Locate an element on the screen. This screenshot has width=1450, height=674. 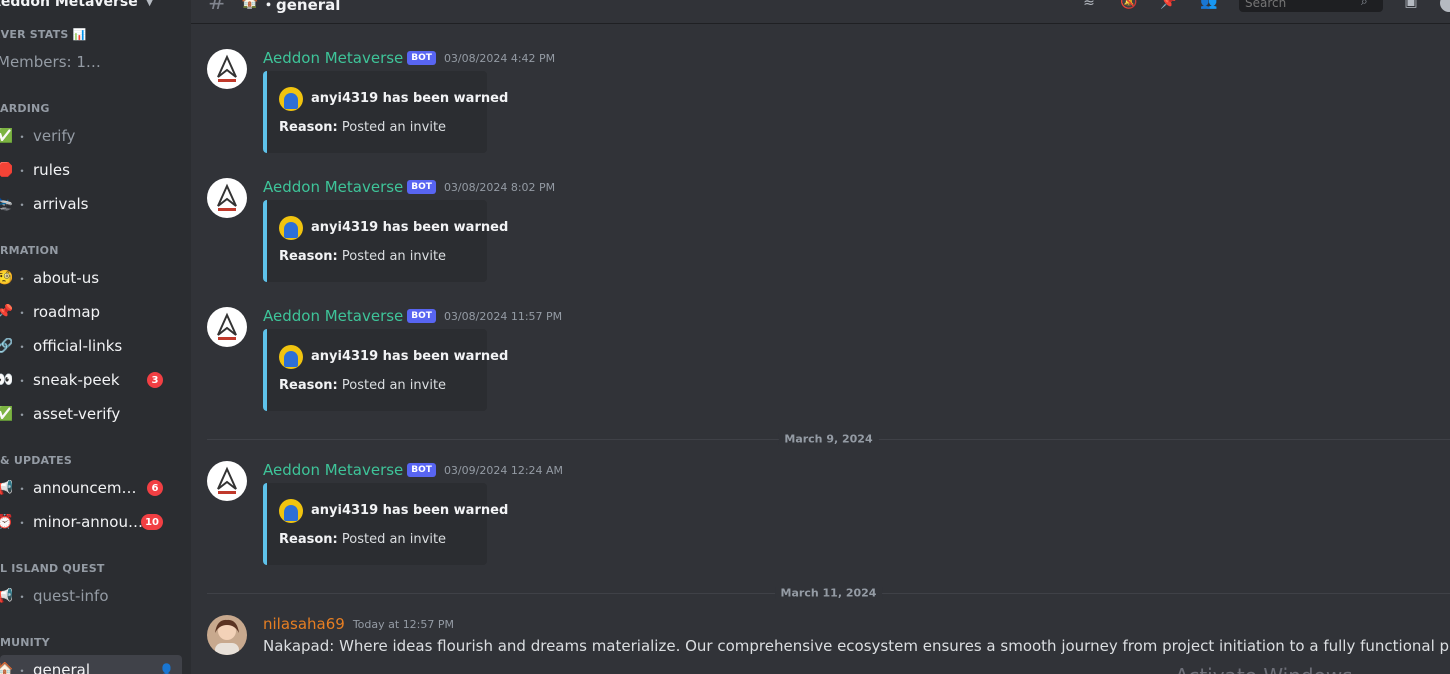
sidebar-item-general: 🏠 ・ general 👤 is located at coordinates (91, 664).